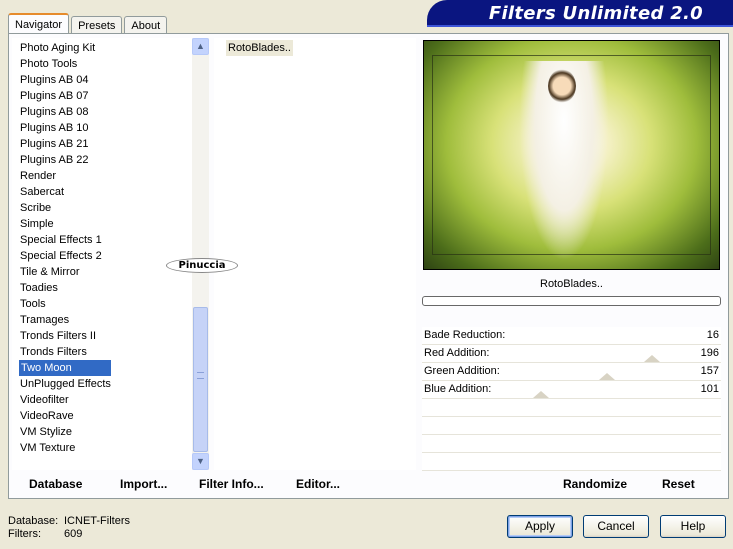 The image size is (733, 549). I want to click on help-button: Help, so click(693, 526).